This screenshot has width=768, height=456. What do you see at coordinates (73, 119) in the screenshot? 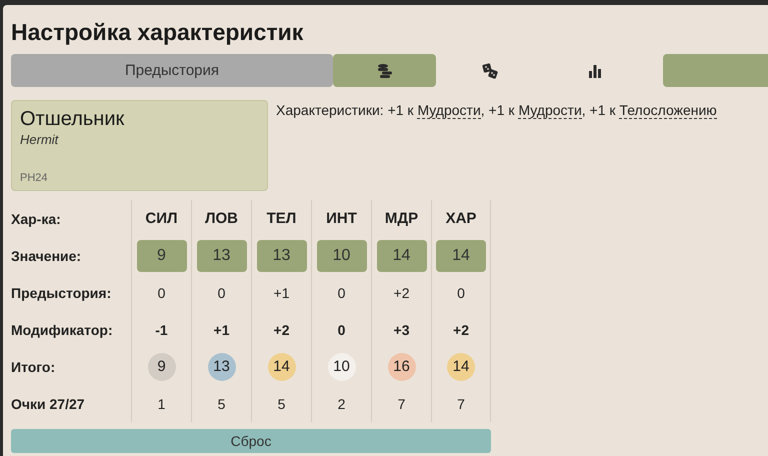
I see `background-name: Отшельник` at bounding box center [73, 119].